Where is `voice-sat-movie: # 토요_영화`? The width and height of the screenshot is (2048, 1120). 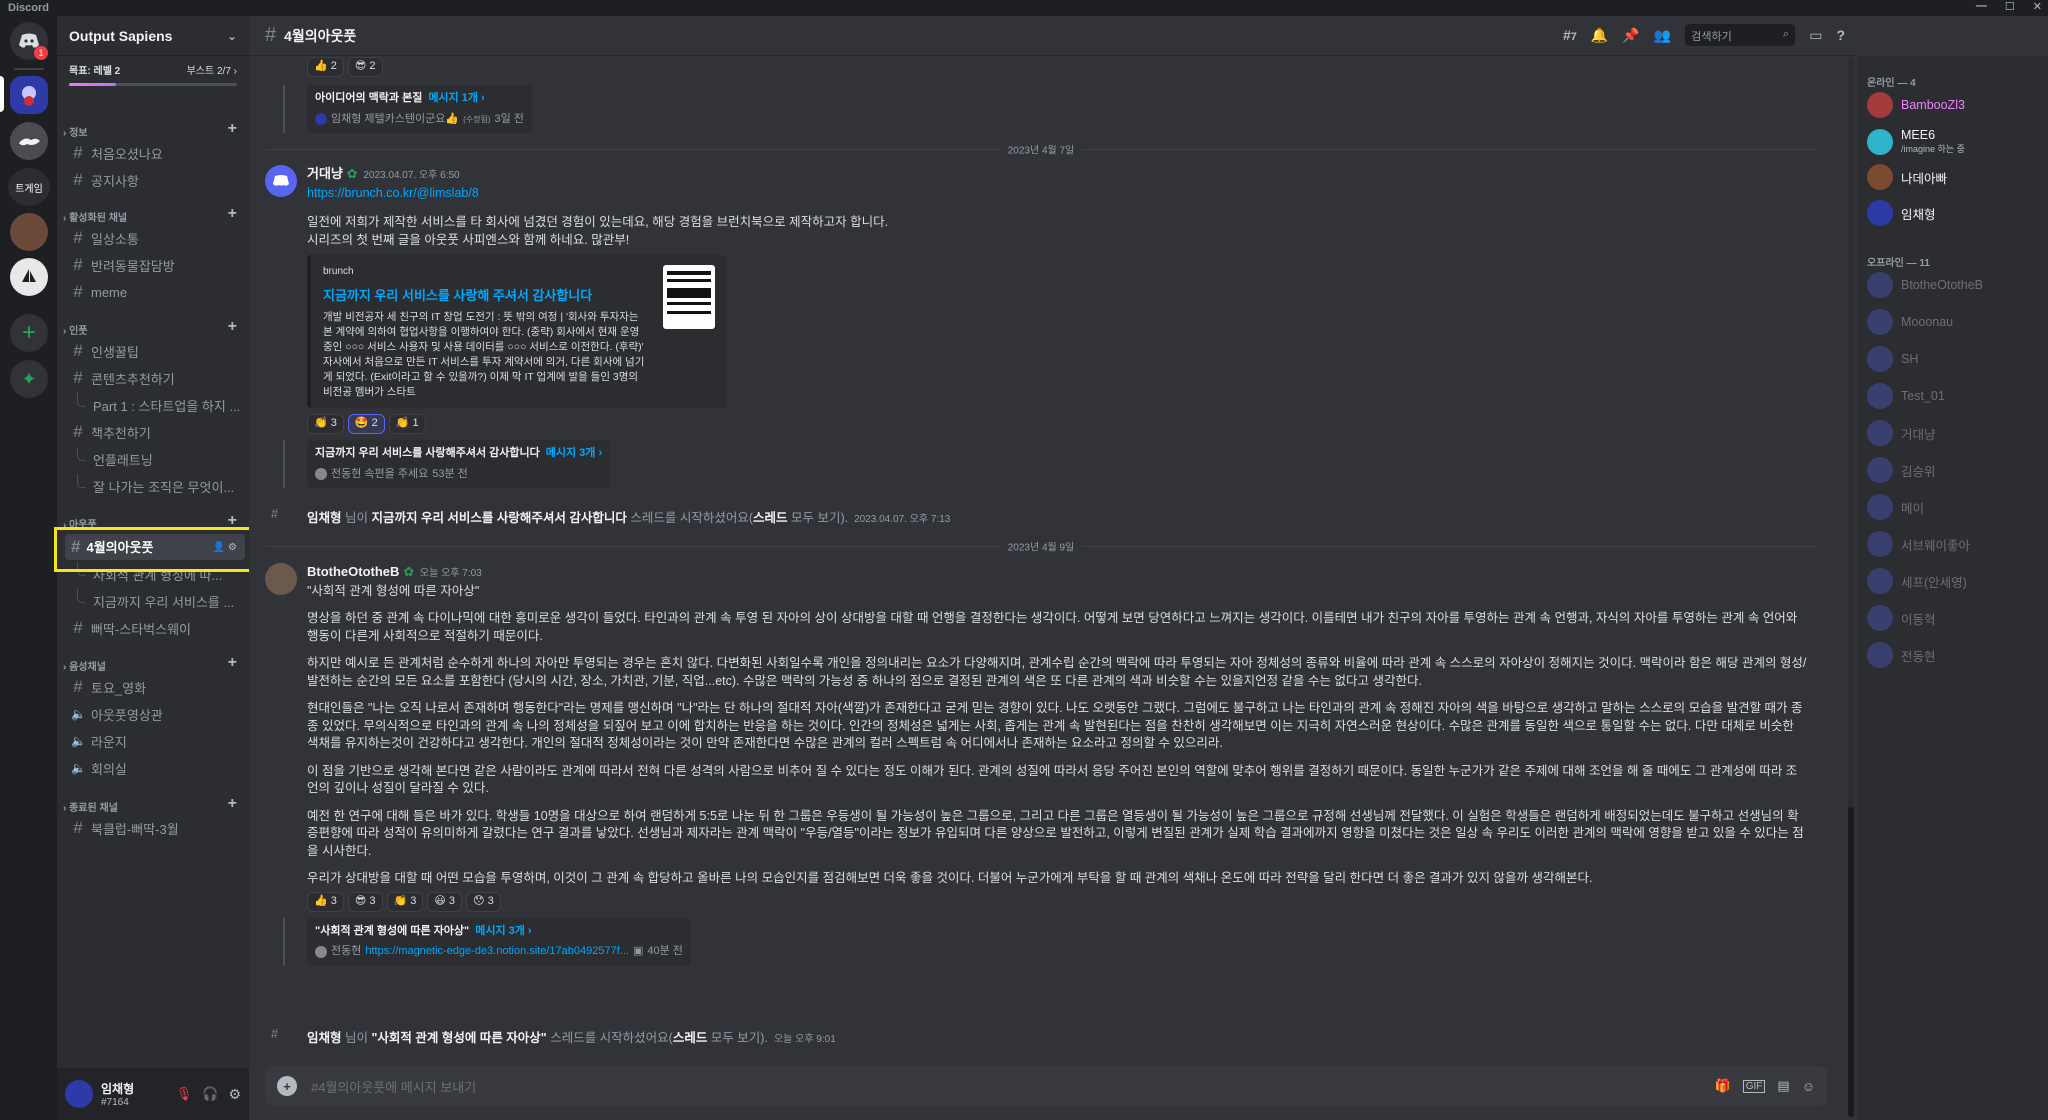
voice-sat-movie: # 토요_영화 is located at coordinates (155, 687).